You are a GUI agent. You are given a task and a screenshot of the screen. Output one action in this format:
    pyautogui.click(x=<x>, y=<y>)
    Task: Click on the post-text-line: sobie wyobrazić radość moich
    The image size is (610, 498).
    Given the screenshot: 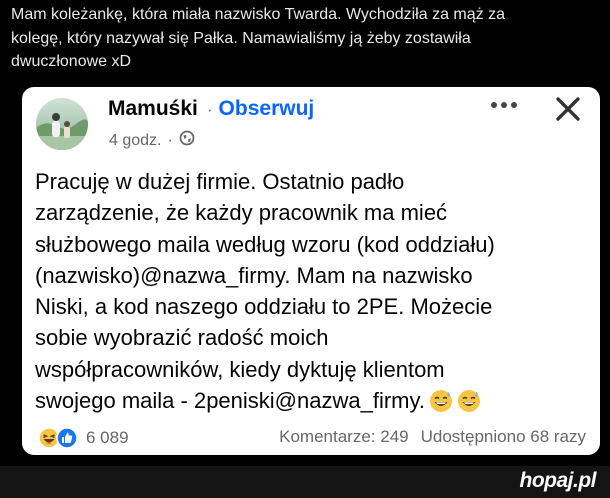 What is the action you would take?
    pyautogui.click(x=182, y=338)
    